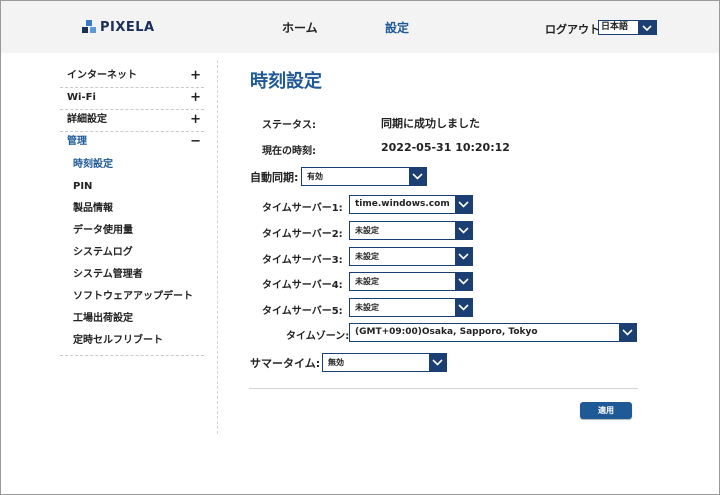 Image resolution: width=720 pixels, height=495 pixels. Describe the element at coordinates (411, 307) in the screenshot. I see `time-server-5-select: 未設定` at that location.